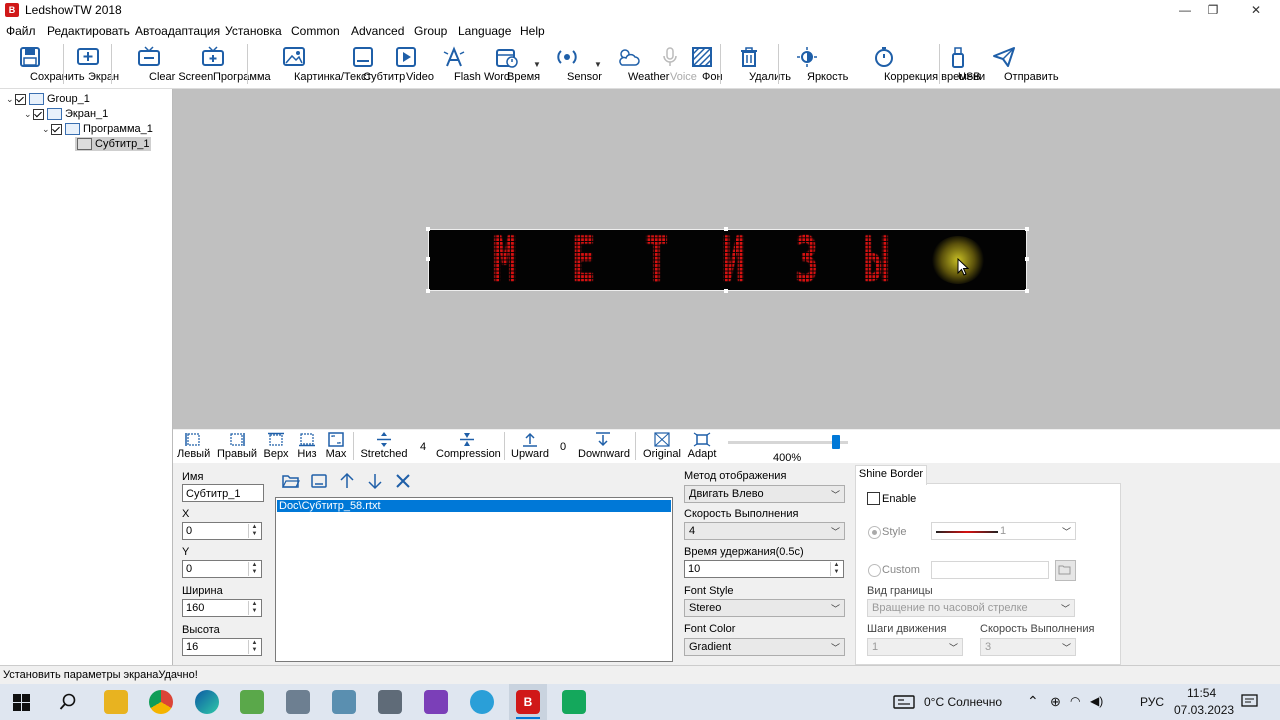  Describe the element at coordinates (20, 99) in the screenshot. I see `group-checkbox` at that location.